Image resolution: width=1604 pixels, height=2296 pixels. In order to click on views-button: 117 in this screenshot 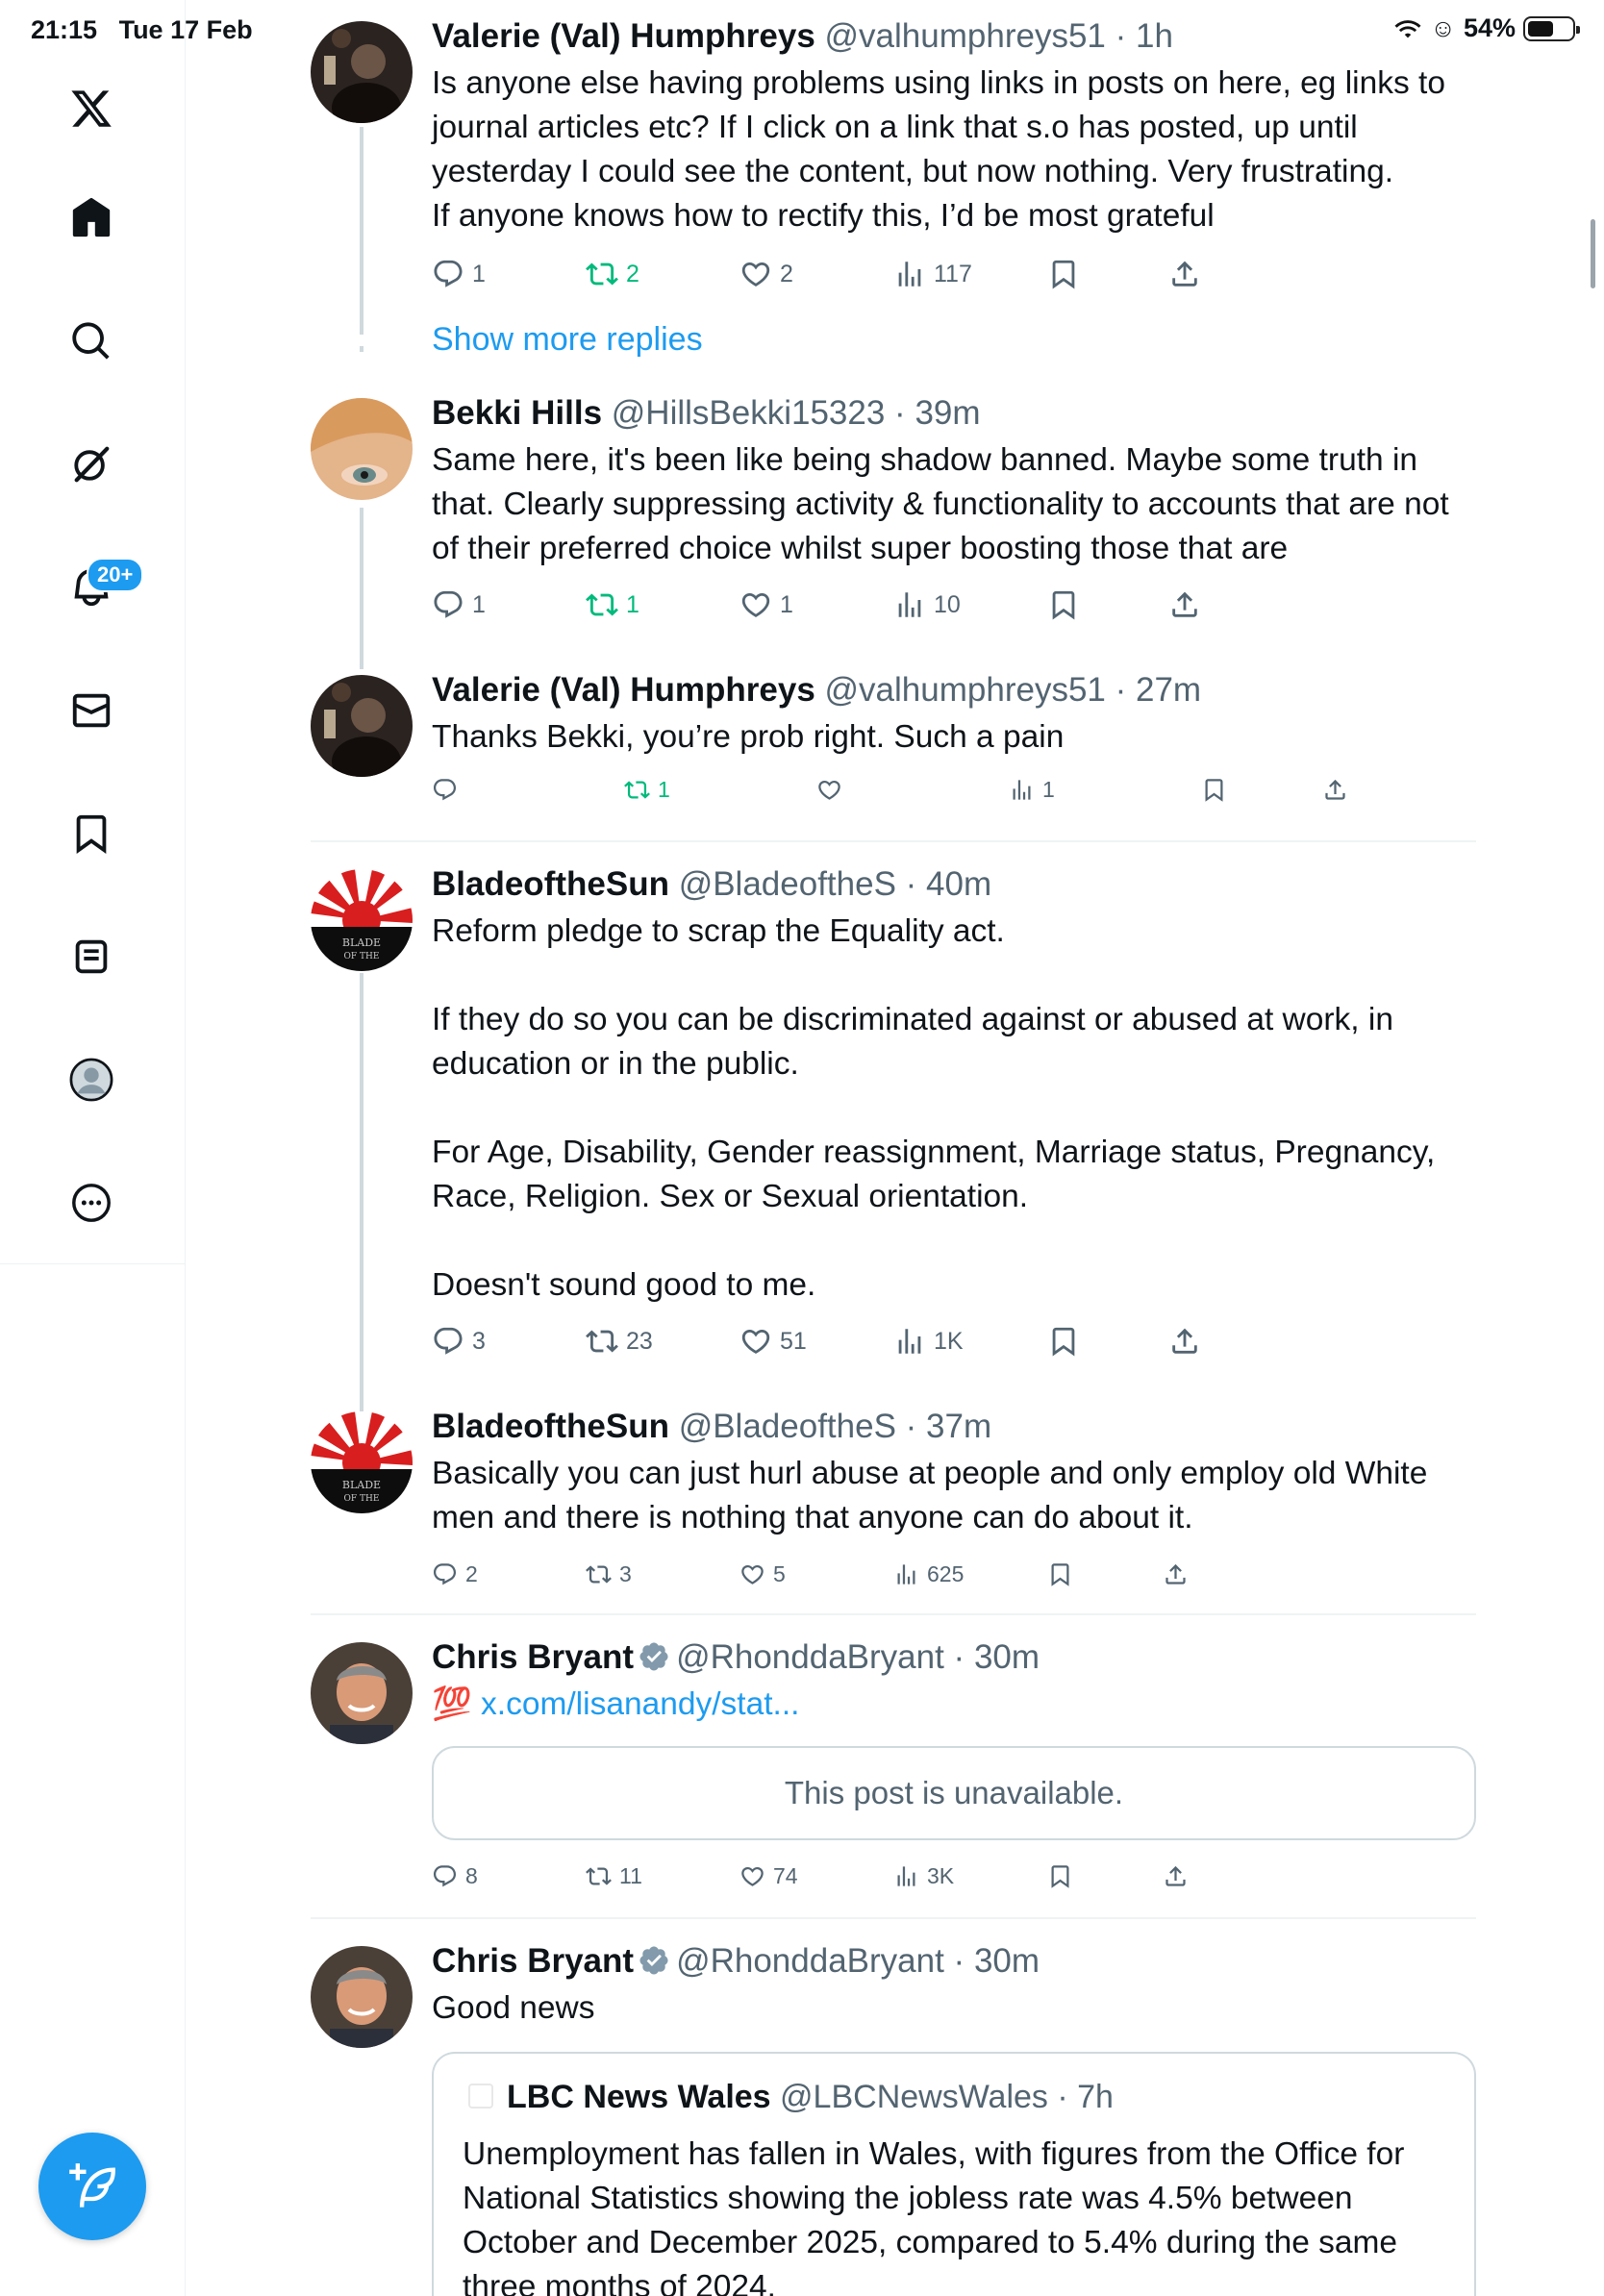, I will do `click(932, 274)`.